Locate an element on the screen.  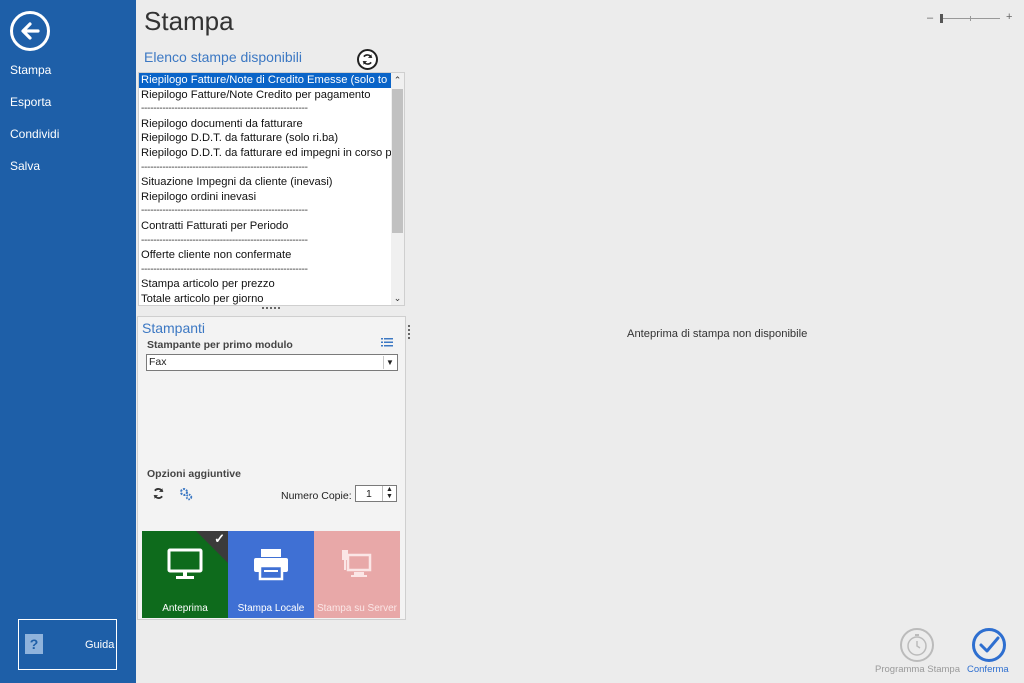
list-item: Riepilogo documenti da fatturare is located at coordinates (265, 124).